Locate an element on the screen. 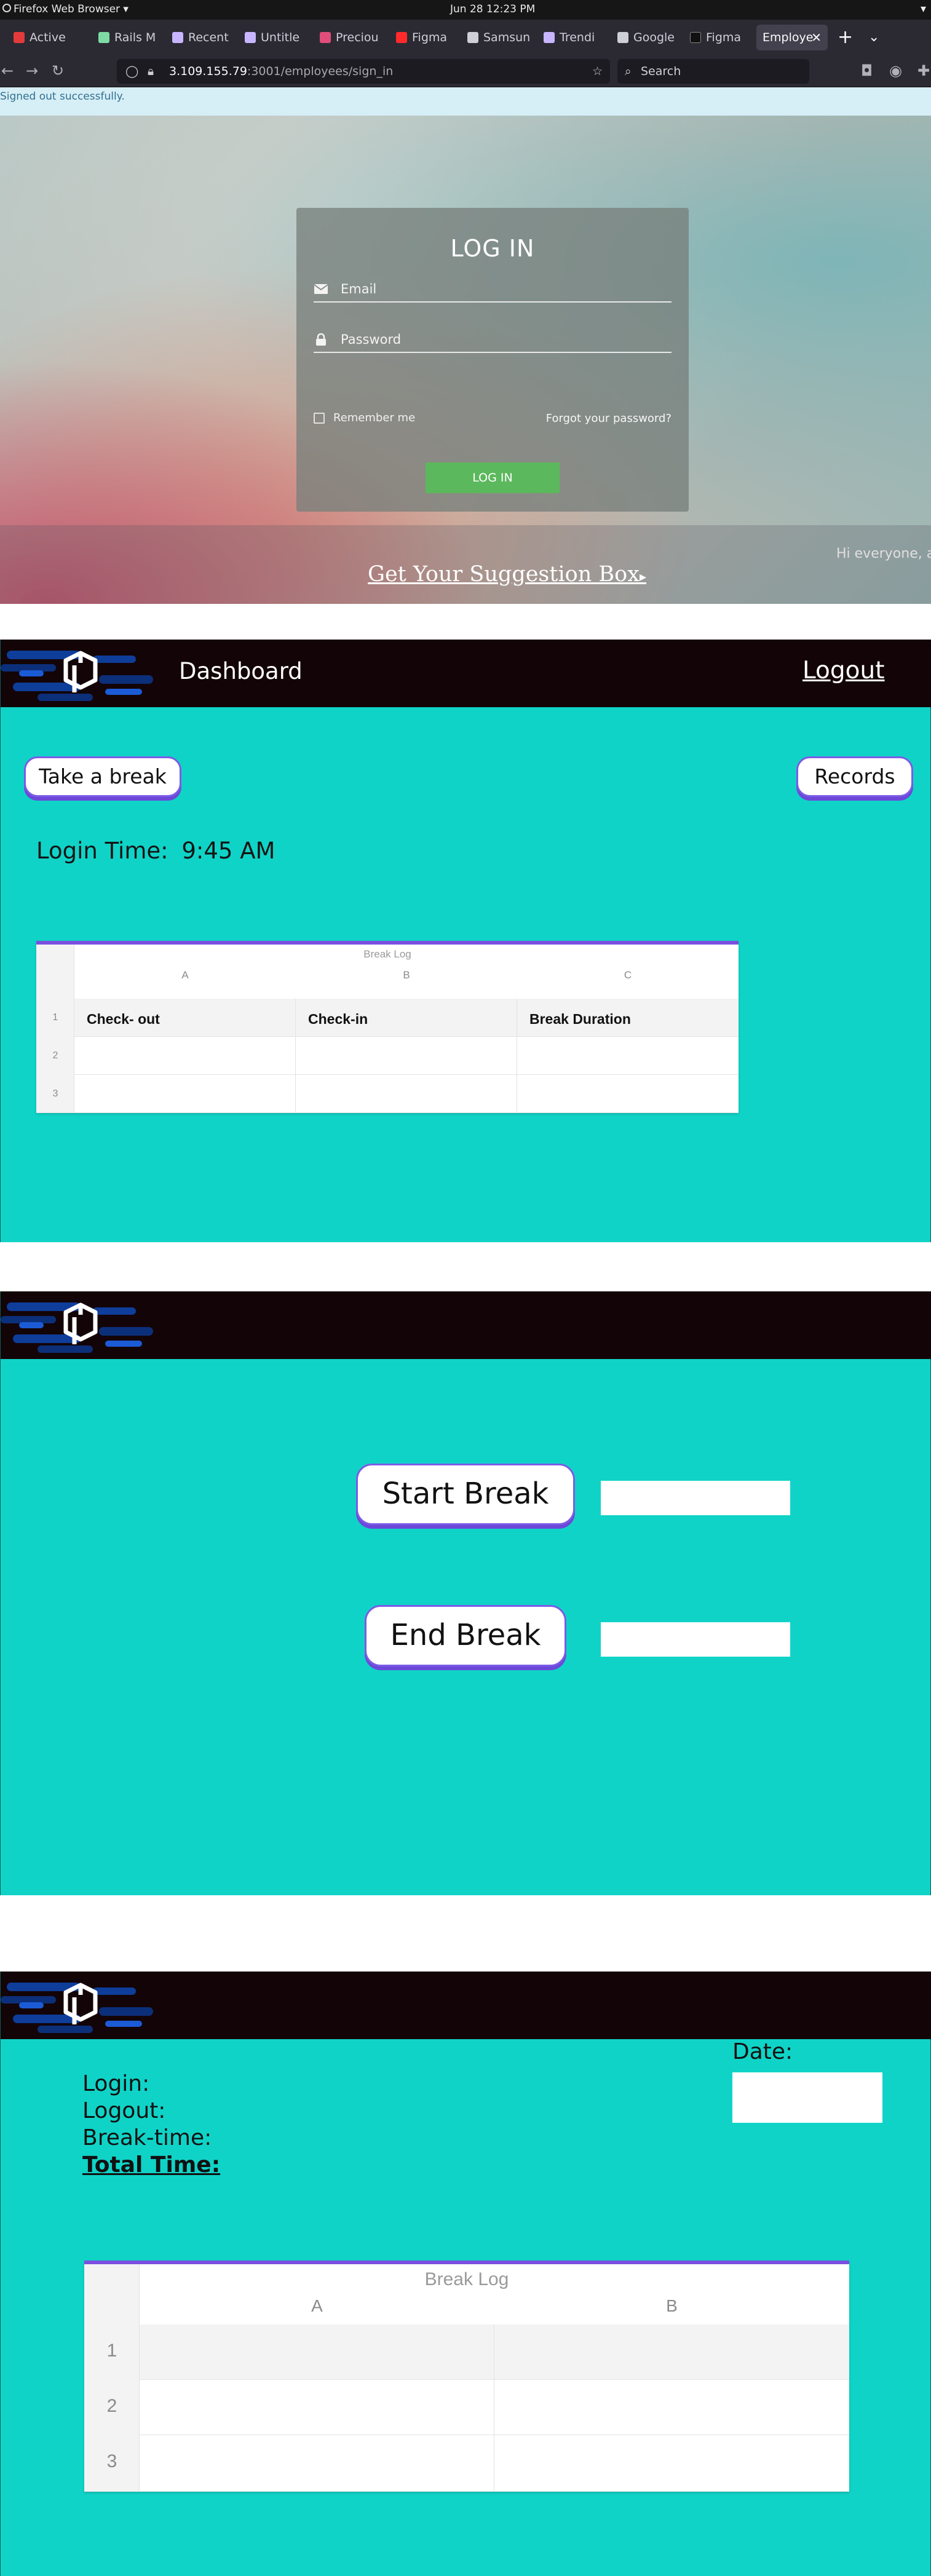 The width and height of the screenshot is (931, 2576). email-placeholder: Email is located at coordinates (359, 289).